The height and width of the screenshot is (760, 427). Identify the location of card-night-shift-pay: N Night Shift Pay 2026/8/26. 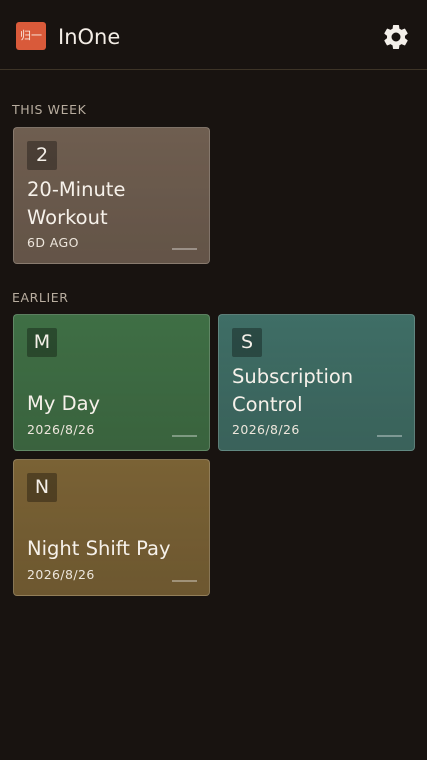
(111, 527).